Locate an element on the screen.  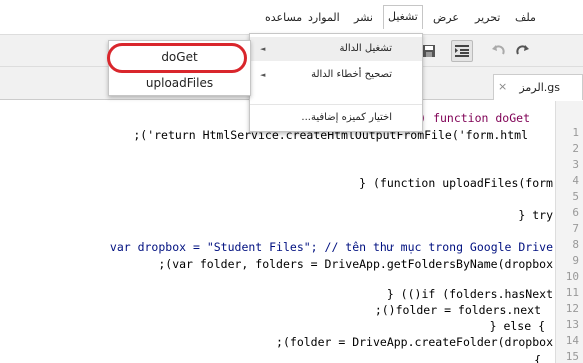
submenu-item-uploadfiles: uploadFiles is located at coordinates (179, 83).